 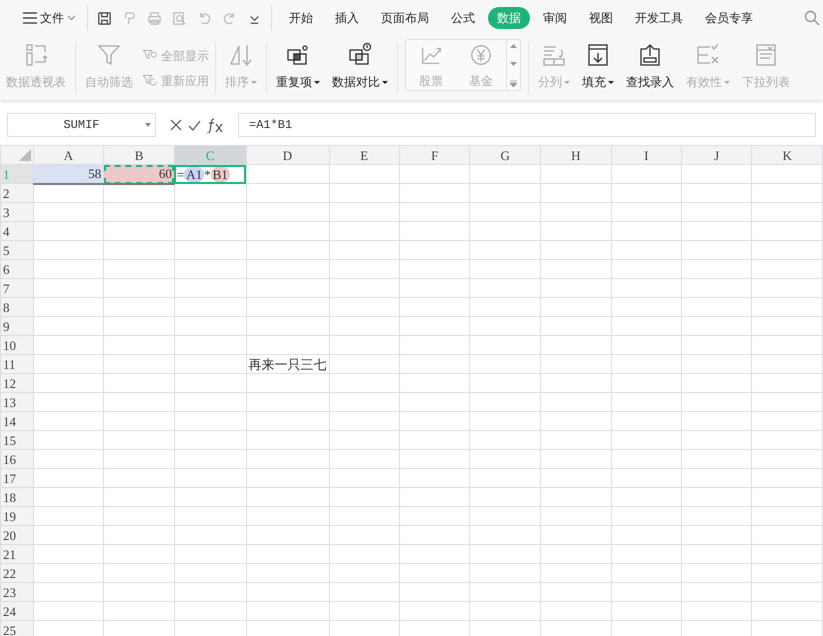 I want to click on column-header: D, so click(x=287, y=155).